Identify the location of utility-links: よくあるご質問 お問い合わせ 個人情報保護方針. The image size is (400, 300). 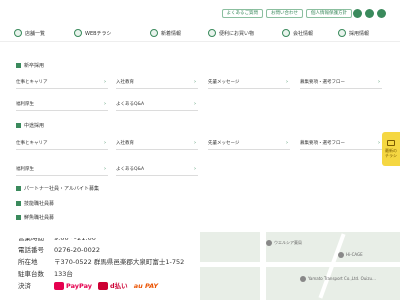
(286, 13).